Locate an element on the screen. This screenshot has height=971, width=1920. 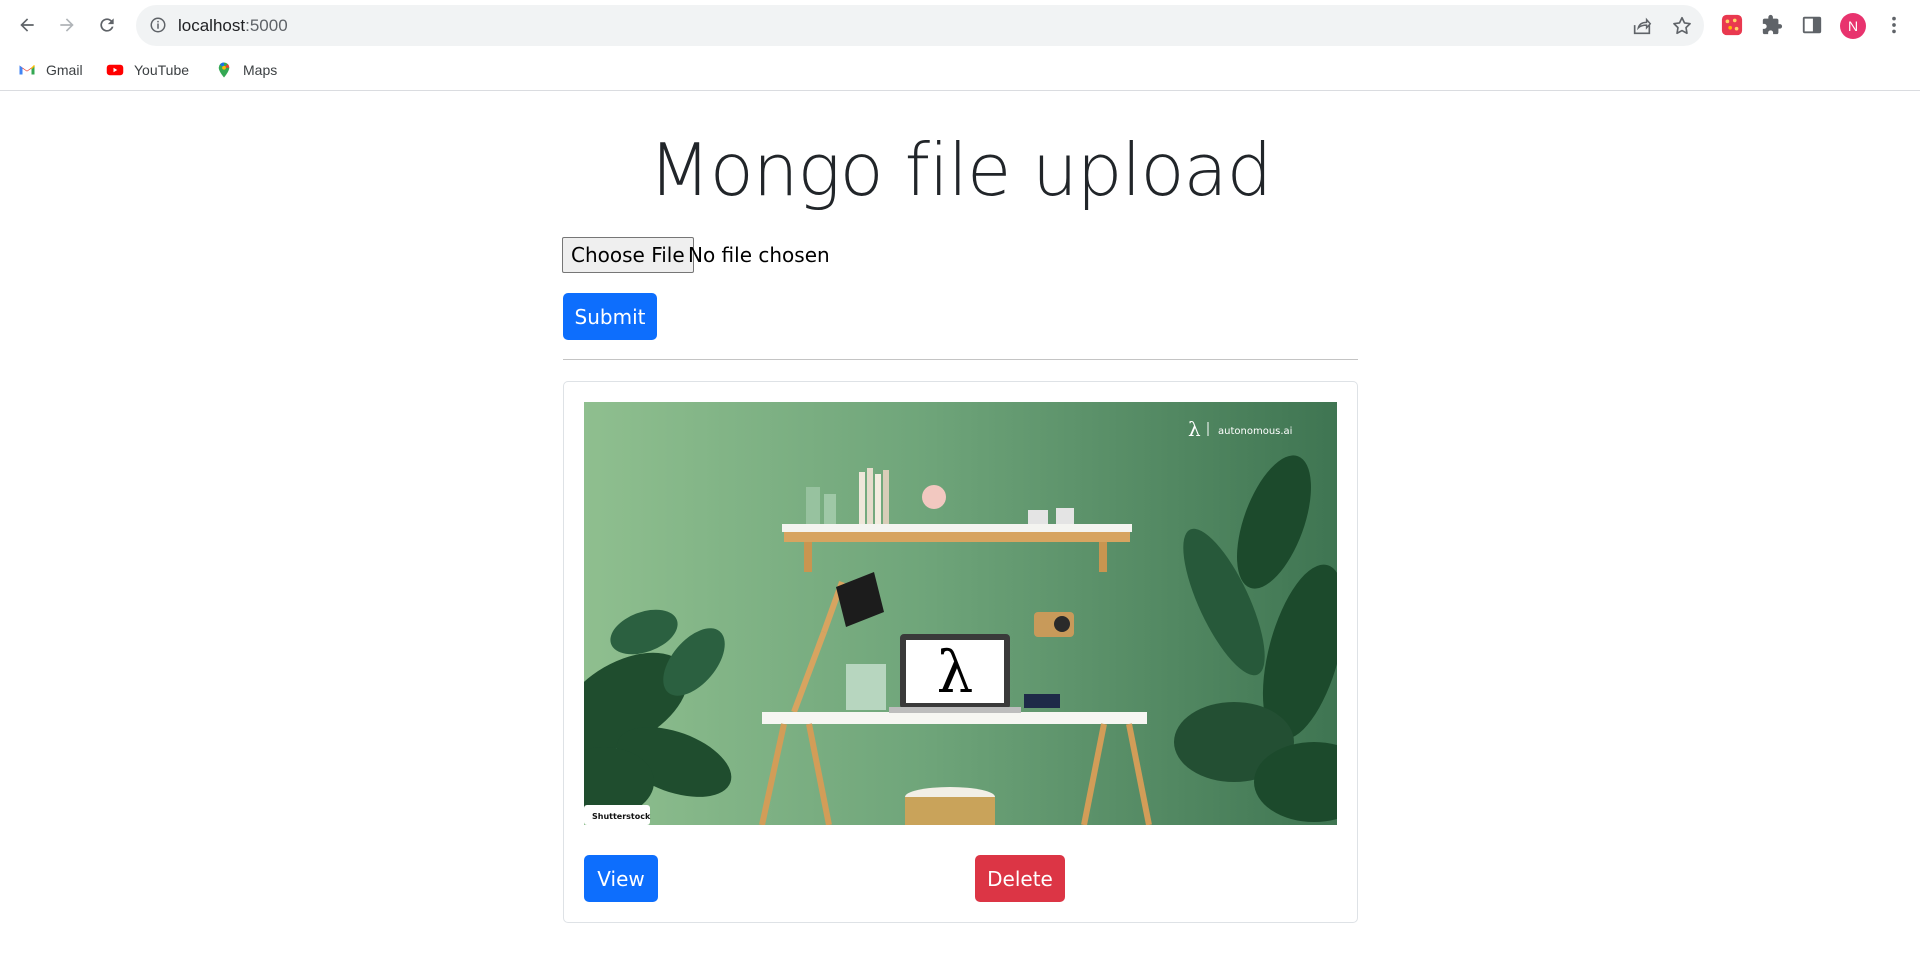
bookmark-label: Gmail is located at coordinates (64, 70).